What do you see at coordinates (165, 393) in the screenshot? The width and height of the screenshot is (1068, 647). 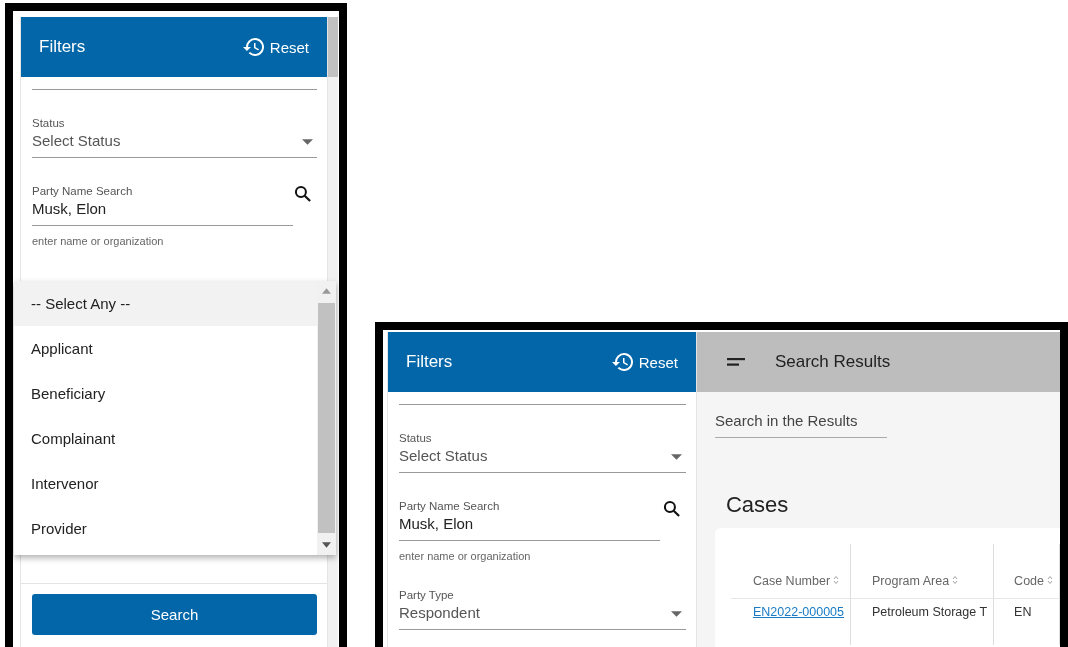 I see `dropdown-option: Beneficiary` at bounding box center [165, 393].